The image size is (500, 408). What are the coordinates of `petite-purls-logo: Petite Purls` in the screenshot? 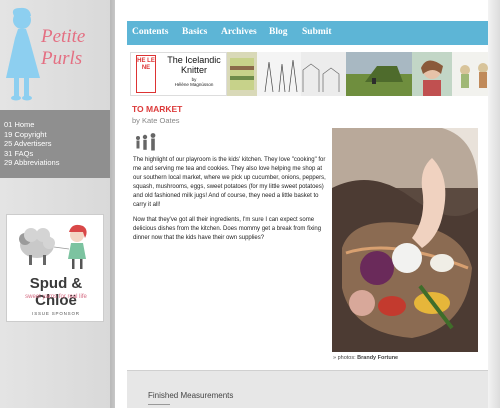 It's located at (55, 56).